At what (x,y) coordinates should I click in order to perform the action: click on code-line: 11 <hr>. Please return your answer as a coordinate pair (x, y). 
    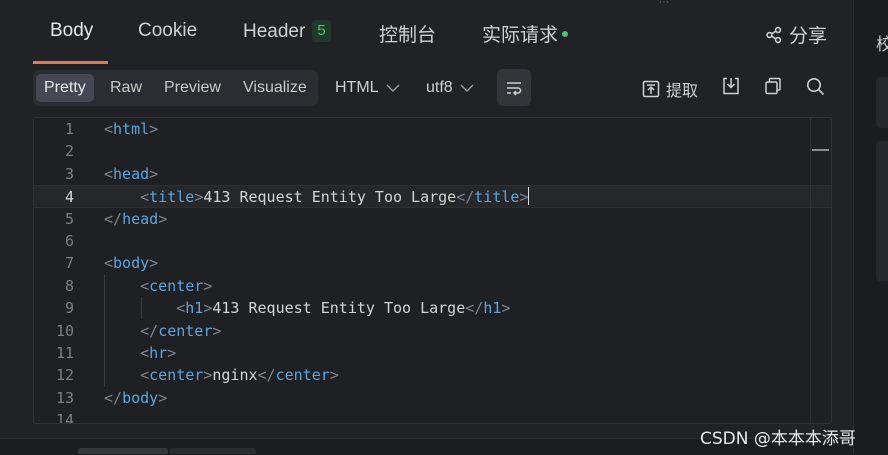
    Looking at the image, I should click on (432, 353).